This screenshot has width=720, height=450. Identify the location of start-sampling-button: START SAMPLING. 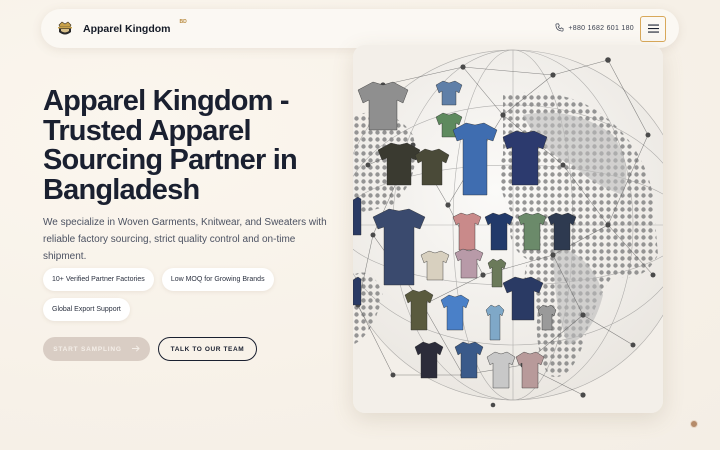
(96, 349).